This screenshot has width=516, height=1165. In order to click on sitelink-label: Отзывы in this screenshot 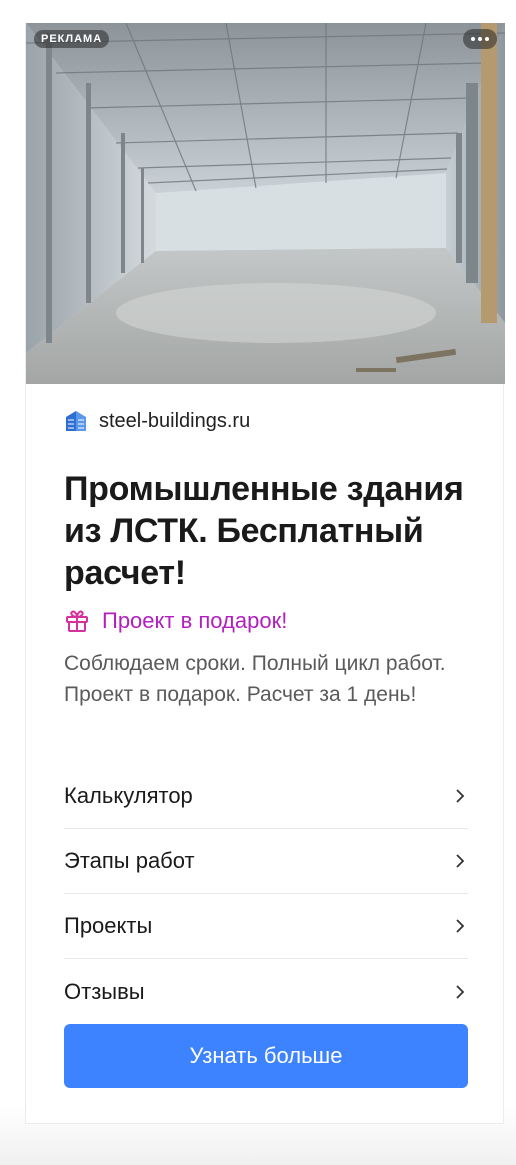, I will do `click(104, 991)`.